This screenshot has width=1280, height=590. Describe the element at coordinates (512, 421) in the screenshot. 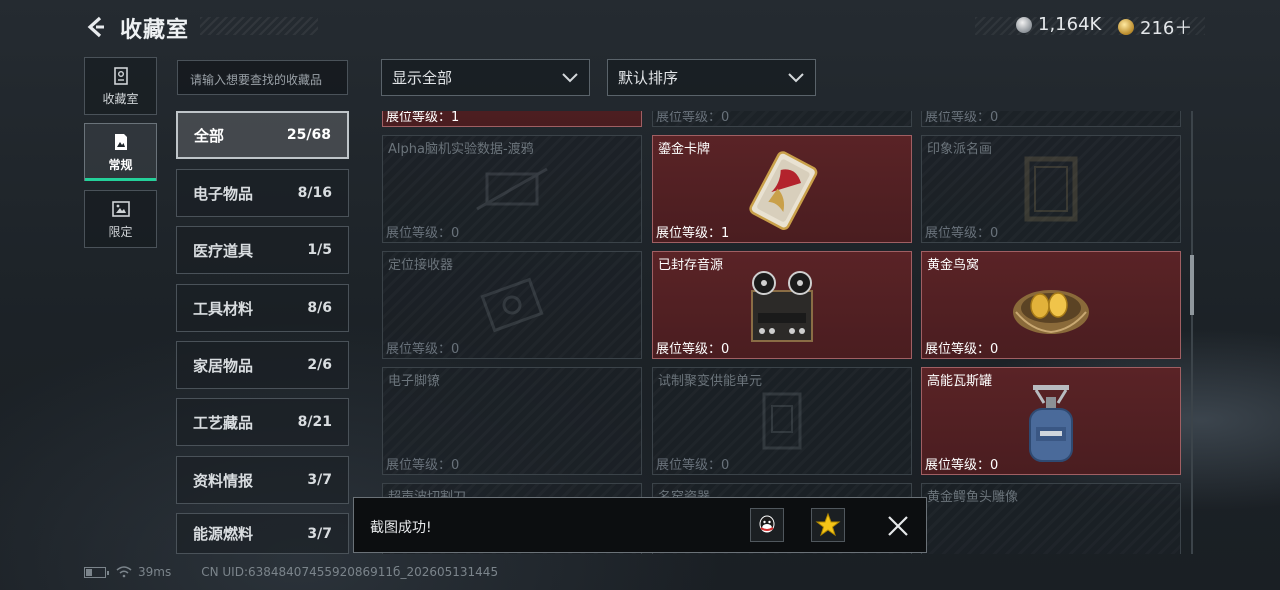

I see `collection-item-card: 电子脚镣 展位等级：0` at that location.